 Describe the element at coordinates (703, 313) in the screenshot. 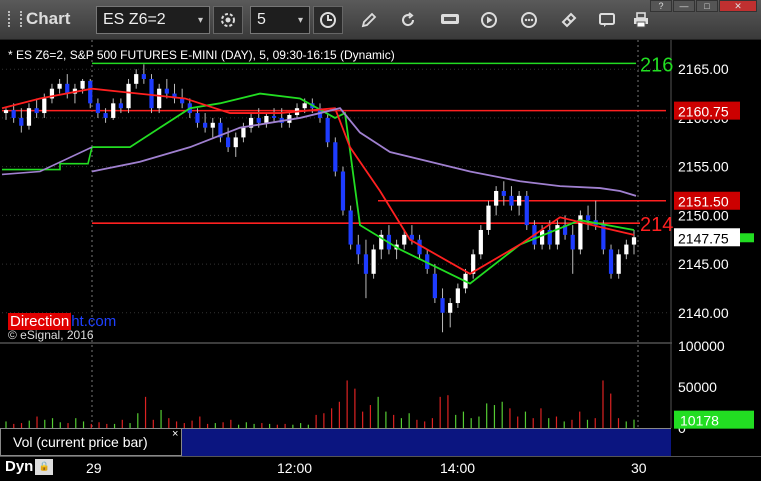

I see `price-tick-label: 2140.00` at that location.